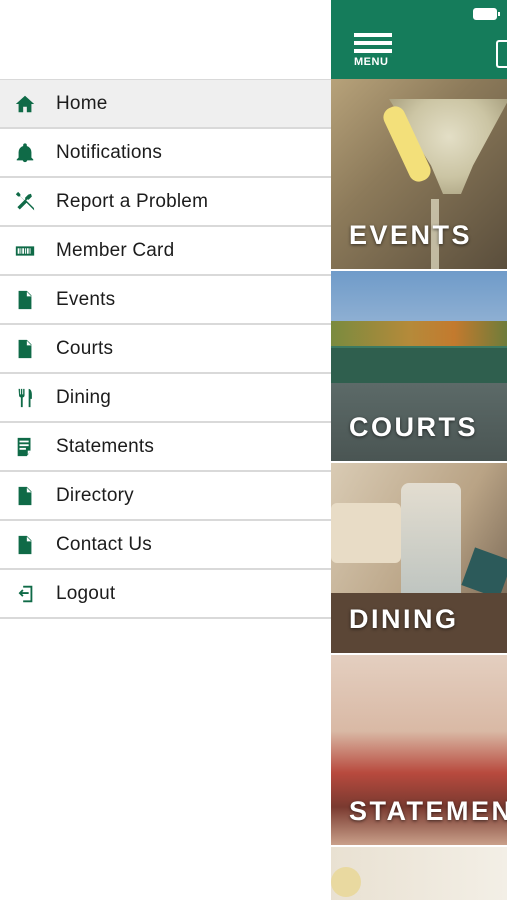  What do you see at coordinates (165, 496) in the screenshot?
I see `menu-item-directory: Directory` at bounding box center [165, 496].